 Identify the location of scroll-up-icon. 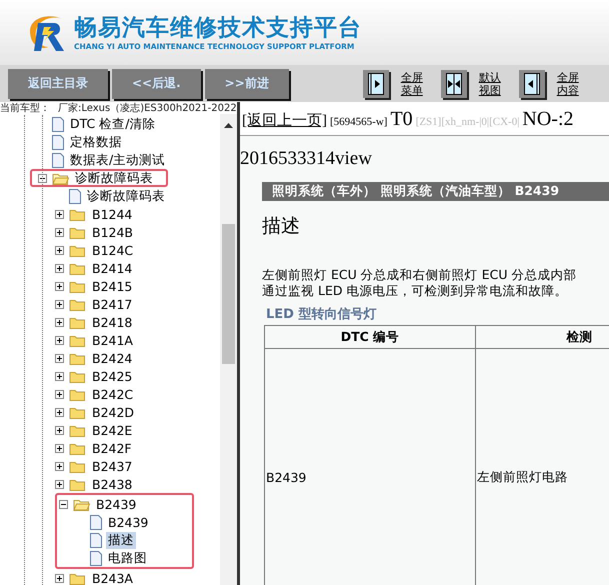
(228, 125).